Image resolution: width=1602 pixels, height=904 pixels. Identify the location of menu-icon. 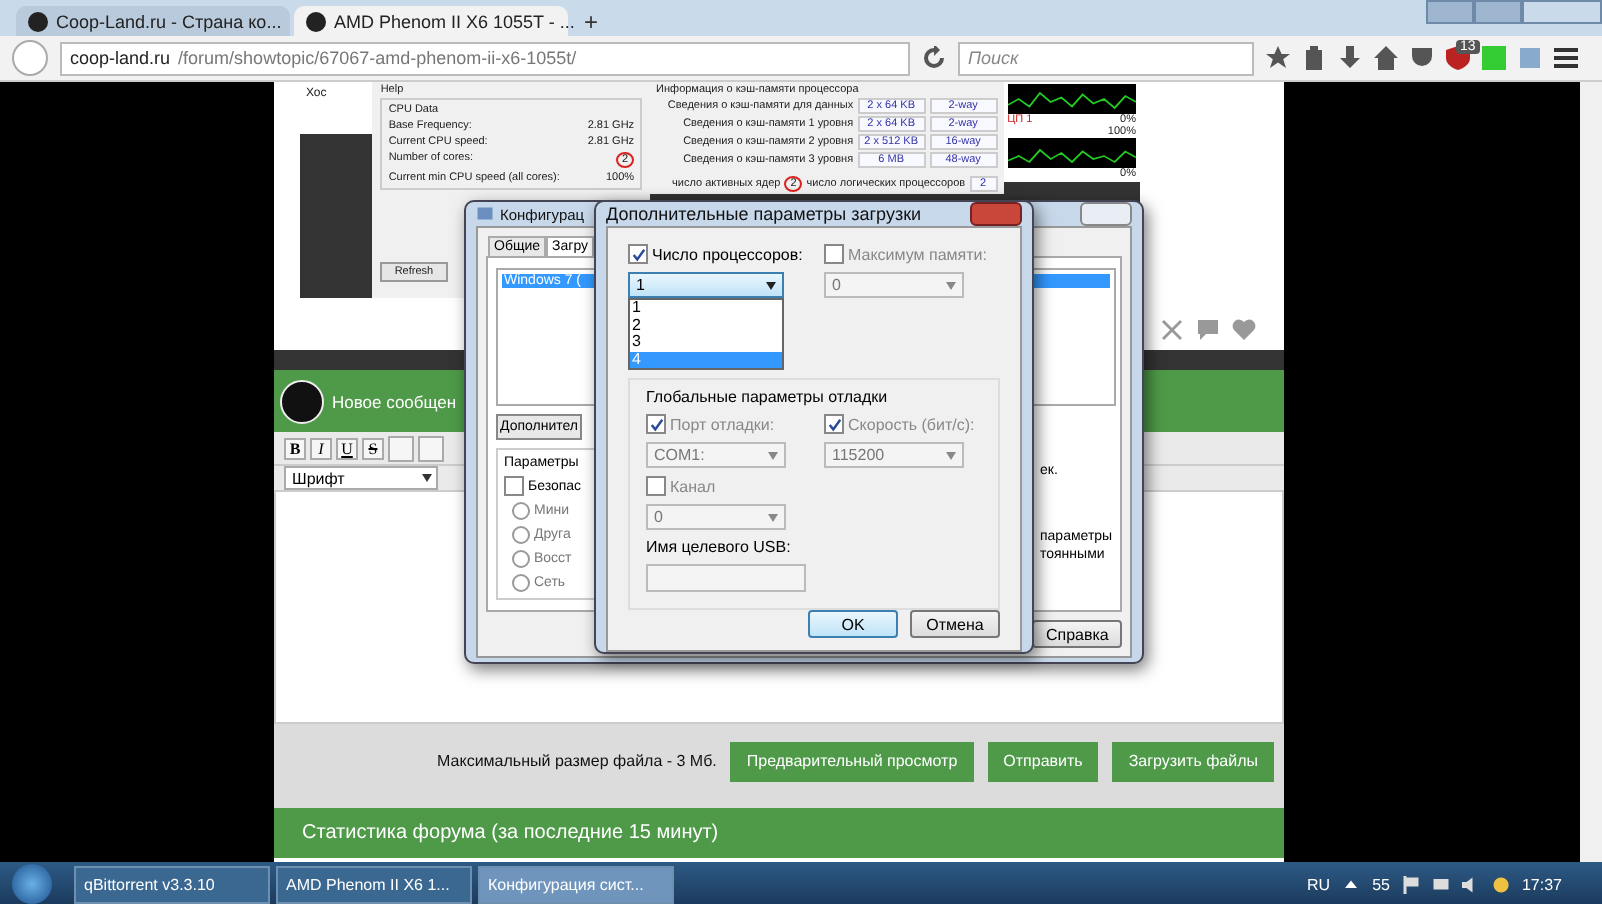
(1566, 58).